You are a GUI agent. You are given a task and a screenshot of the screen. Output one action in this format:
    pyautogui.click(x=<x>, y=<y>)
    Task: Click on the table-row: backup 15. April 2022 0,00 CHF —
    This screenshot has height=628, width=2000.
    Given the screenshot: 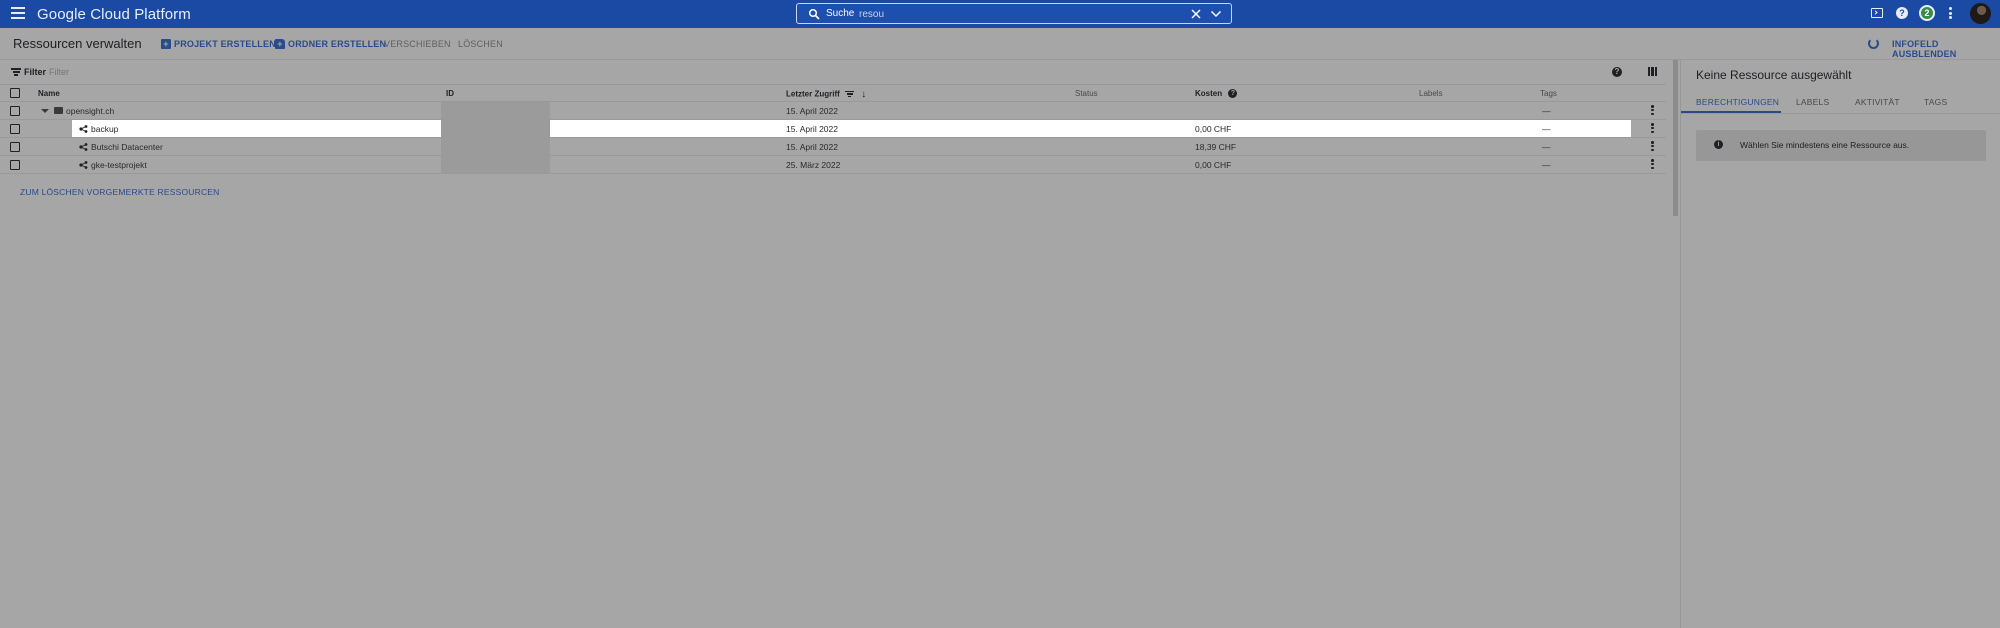 What is the action you would take?
    pyautogui.click(x=833, y=129)
    